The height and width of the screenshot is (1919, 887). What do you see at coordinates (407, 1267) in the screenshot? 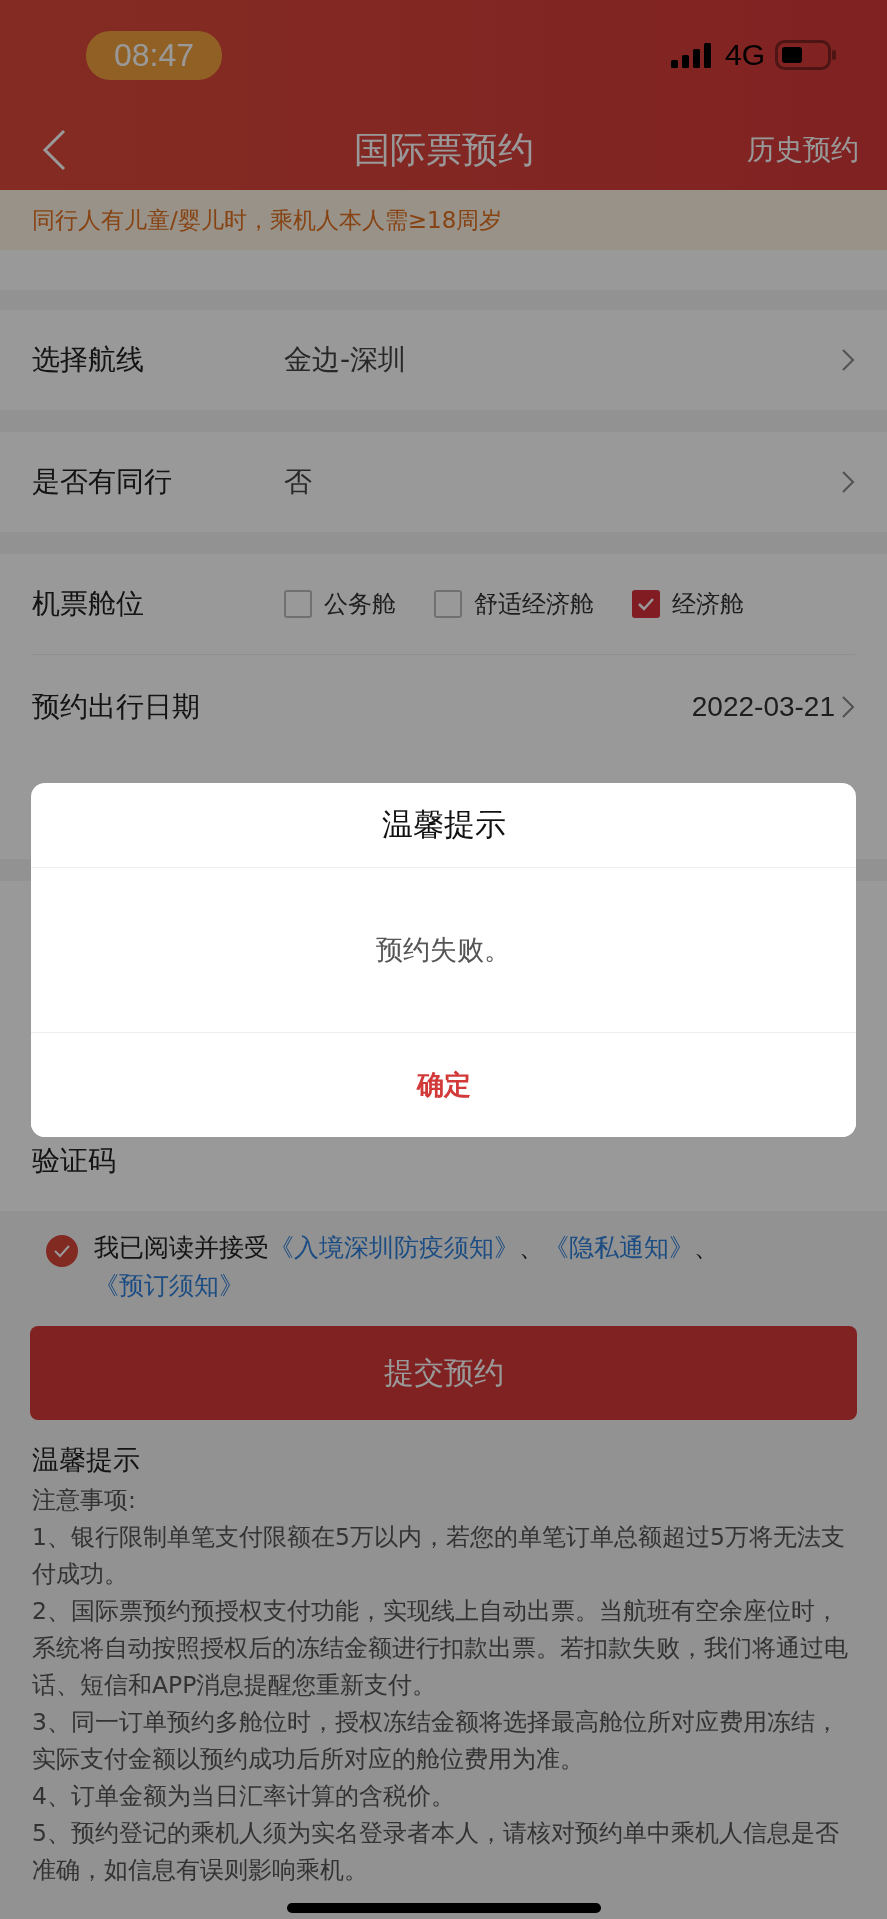
I see `agreement-text: 我已阅读并接受《入境深圳防疫须知》、《隐私通知》、 《预订须知》` at bounding box center [407, 1267].